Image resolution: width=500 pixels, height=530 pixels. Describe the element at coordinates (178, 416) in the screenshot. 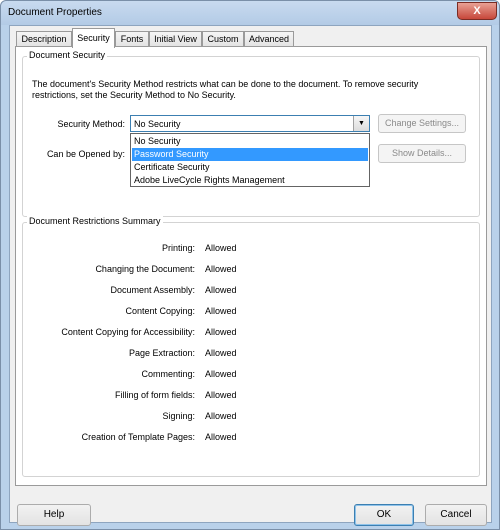

I see `restriction-label: Signing:` at that location.